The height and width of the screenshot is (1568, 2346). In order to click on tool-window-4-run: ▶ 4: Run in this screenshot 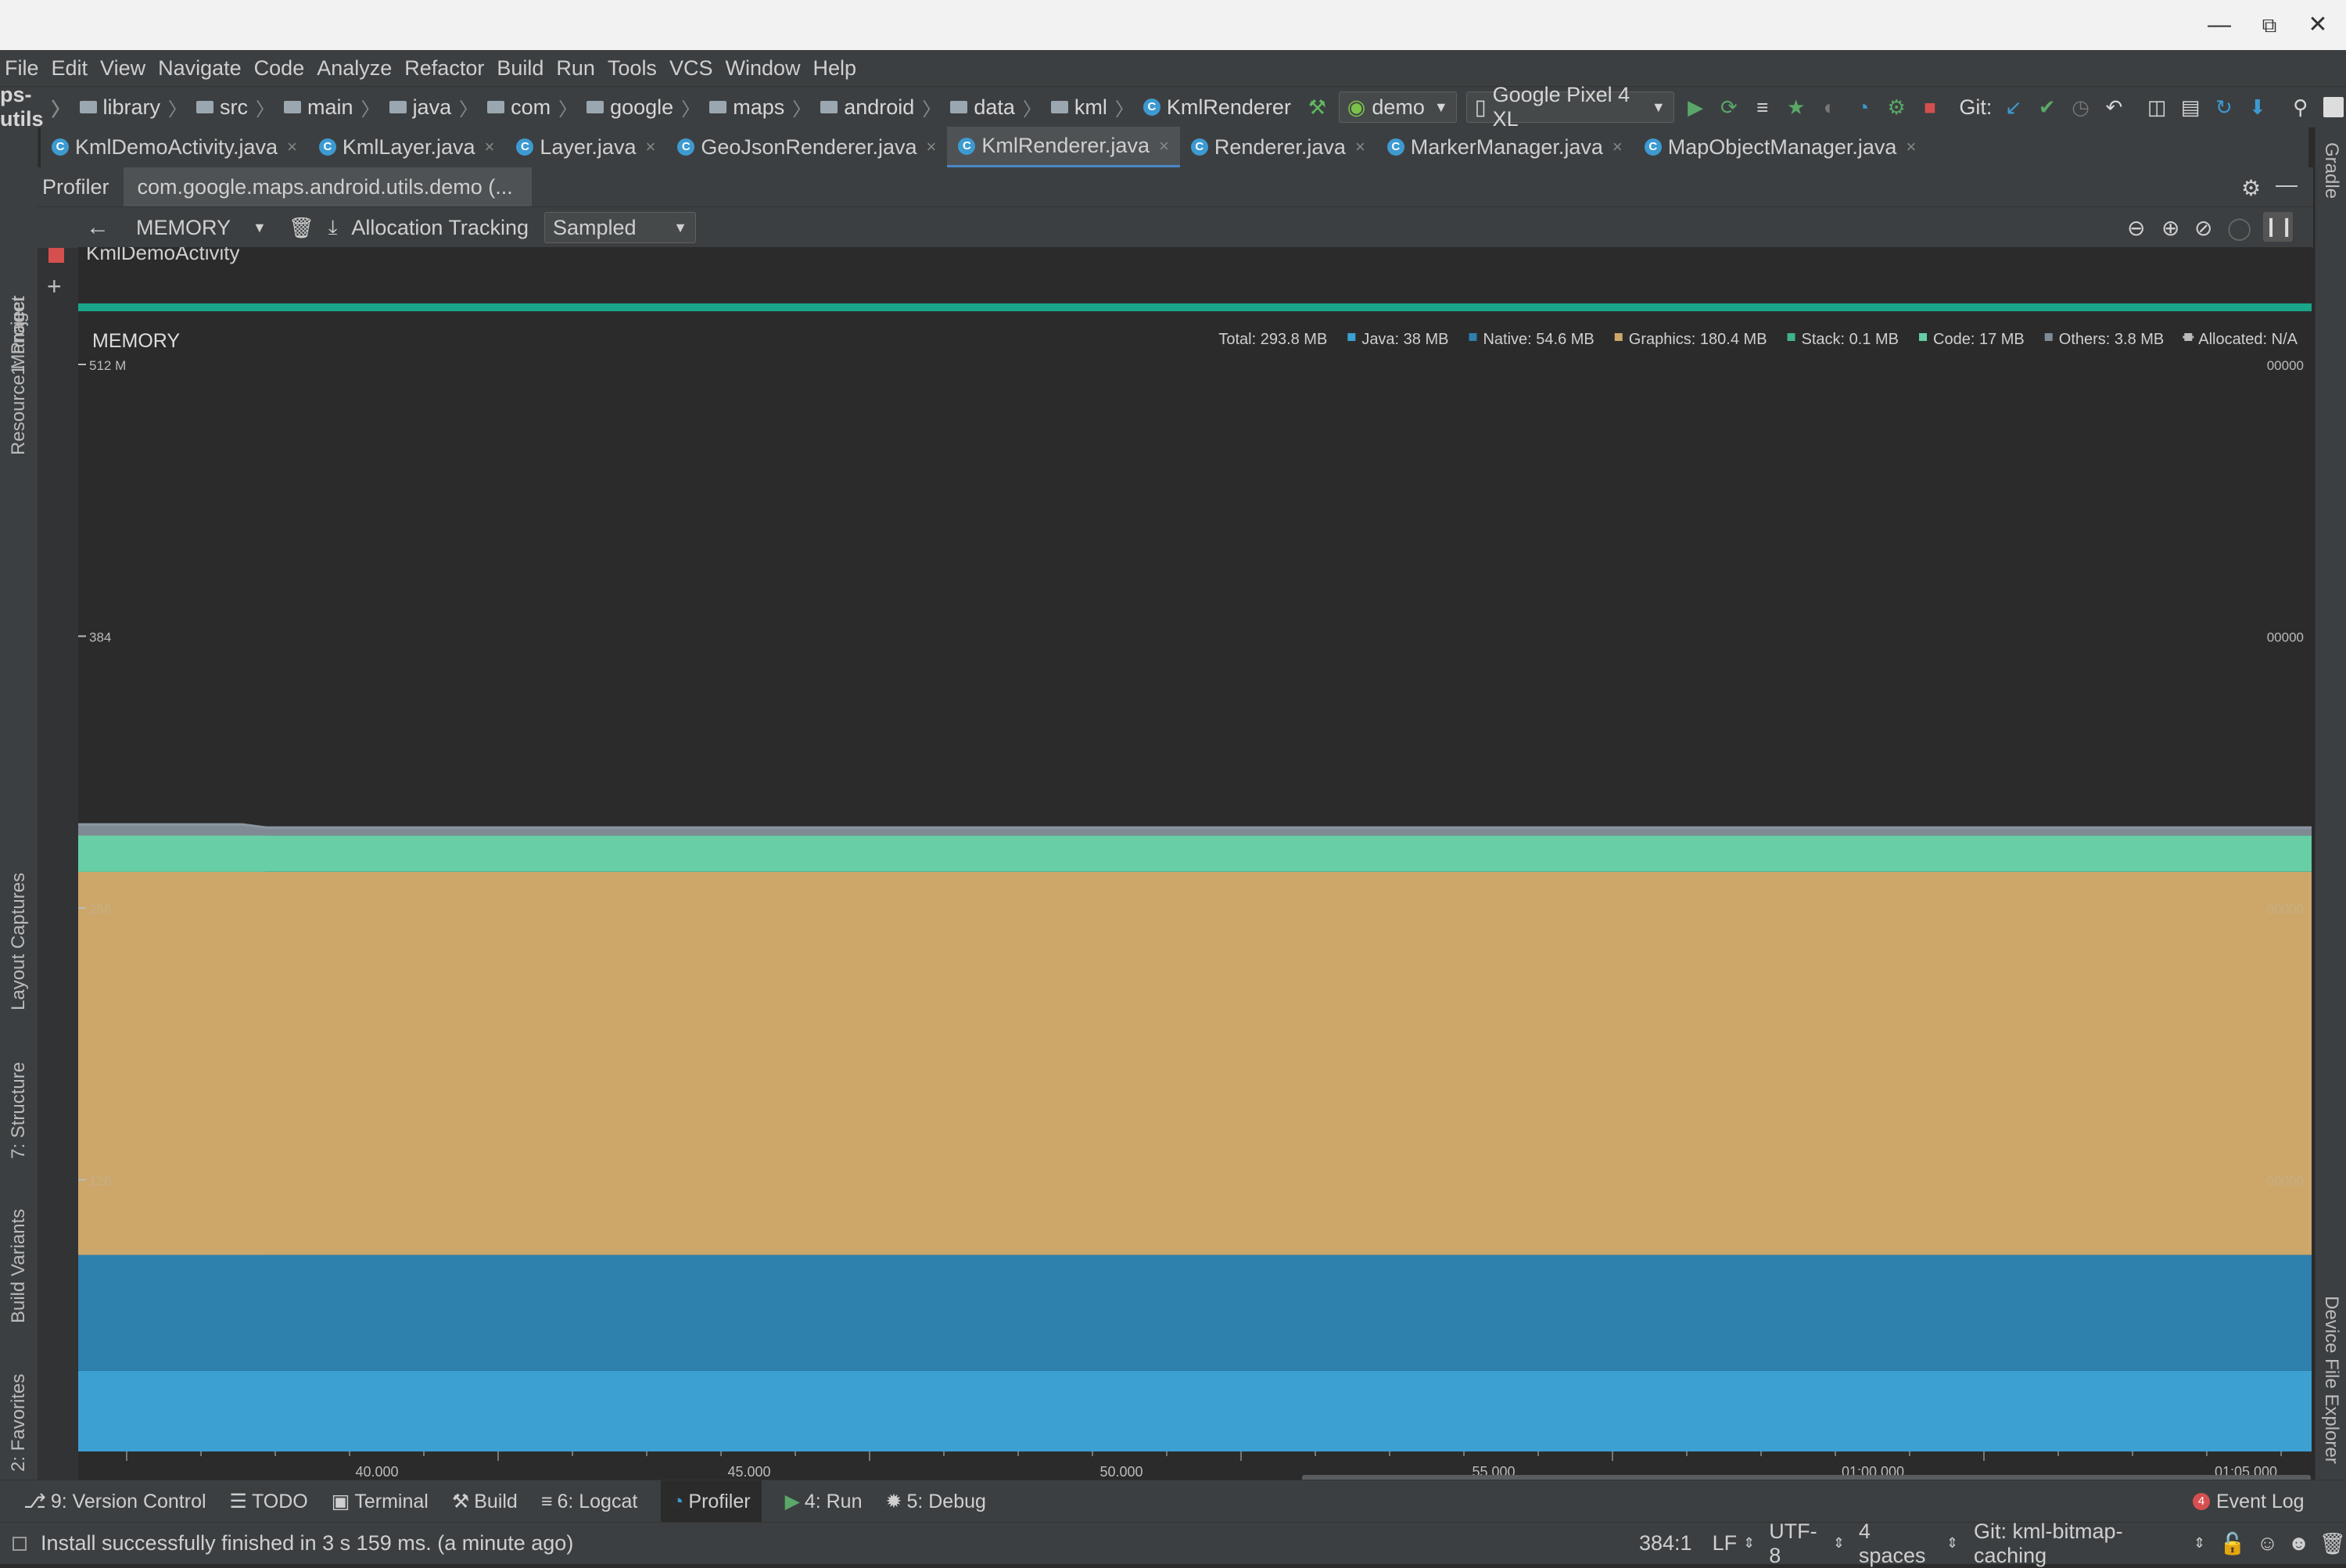, I will do `click(824, 1501)`.